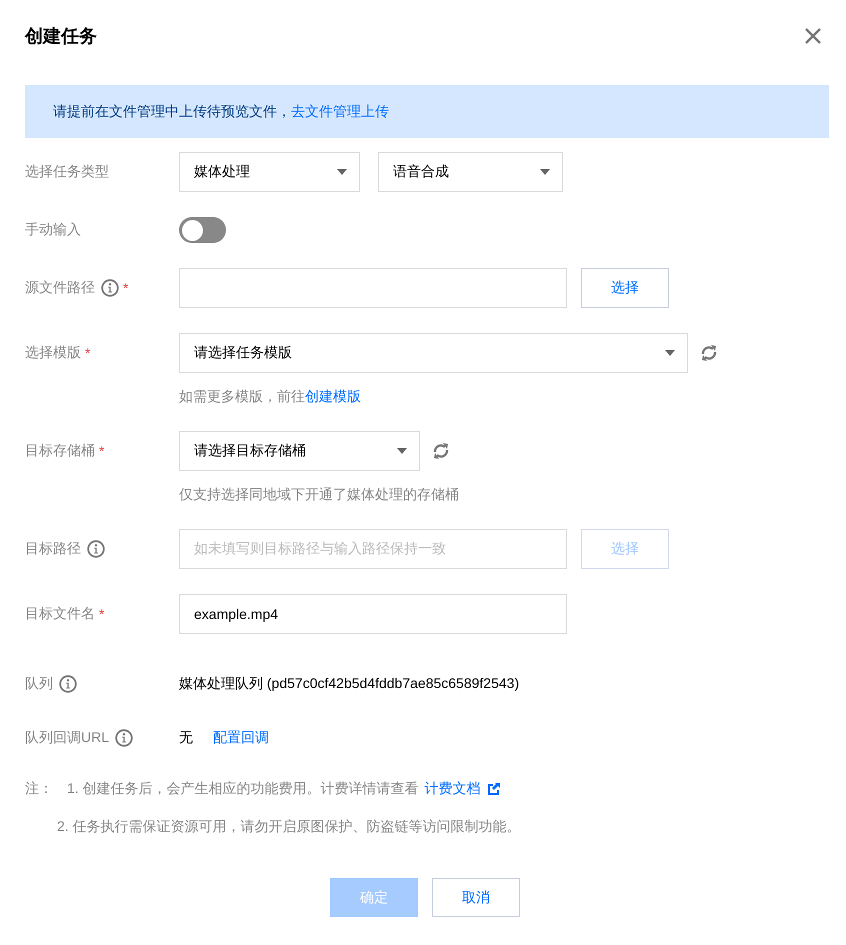  I want to click on create-link: 创建模版, so click(333, 396).